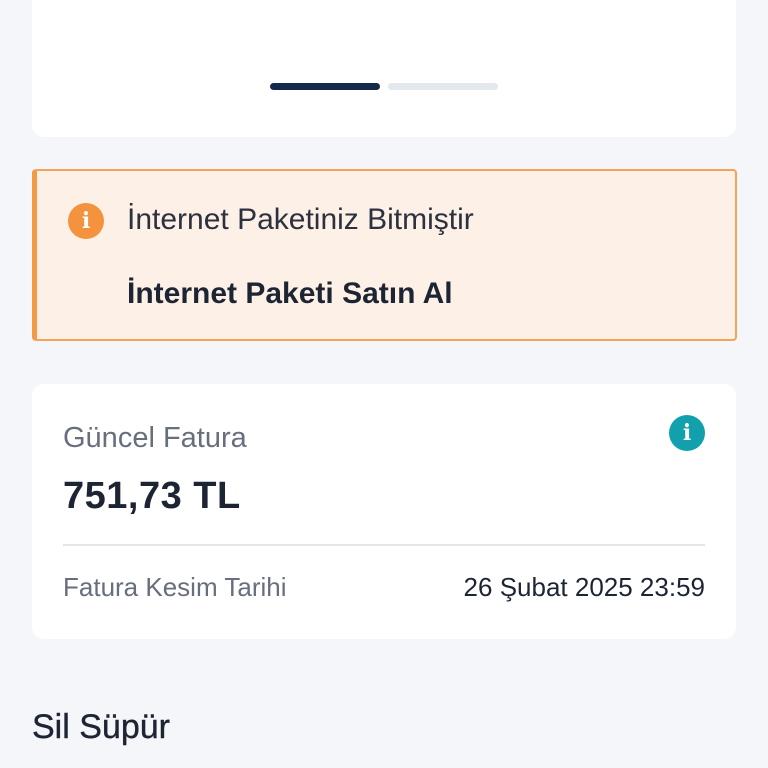 Image resolution: width=768 pixels, height=768 pixels. What do you see at coordinates (155, 438) in the screenshot?
I see `bill-label: Güncel Fatura` at bounding box center [155, 438].